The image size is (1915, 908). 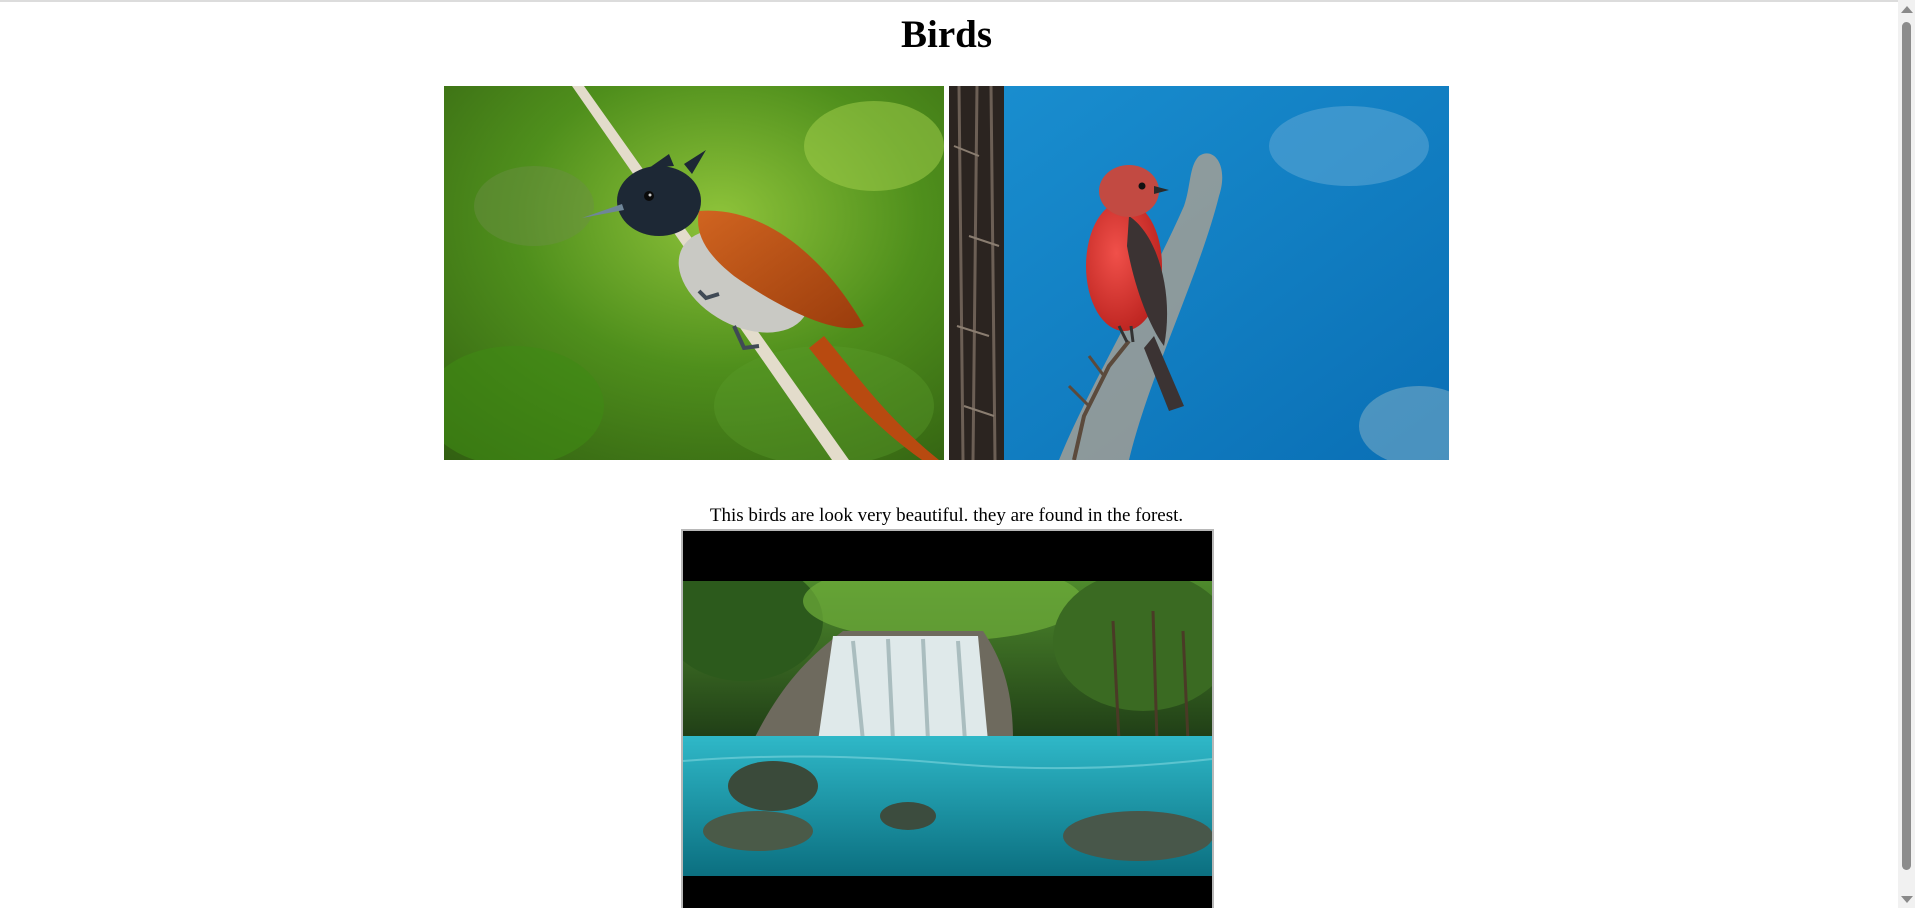 What do you see at coordinates (947, 718) in the screenshot?
I see `waterfall-video-player` at bounding box center [947, 718].